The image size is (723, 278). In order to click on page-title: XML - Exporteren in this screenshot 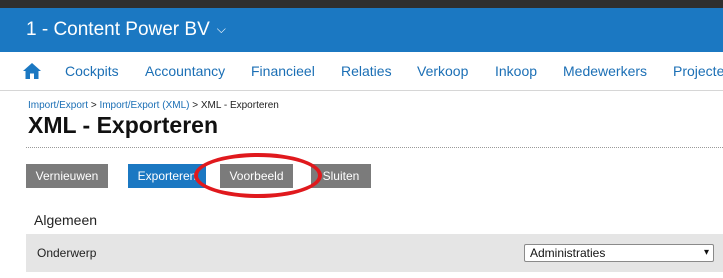, I will do `click(123, 125)`.